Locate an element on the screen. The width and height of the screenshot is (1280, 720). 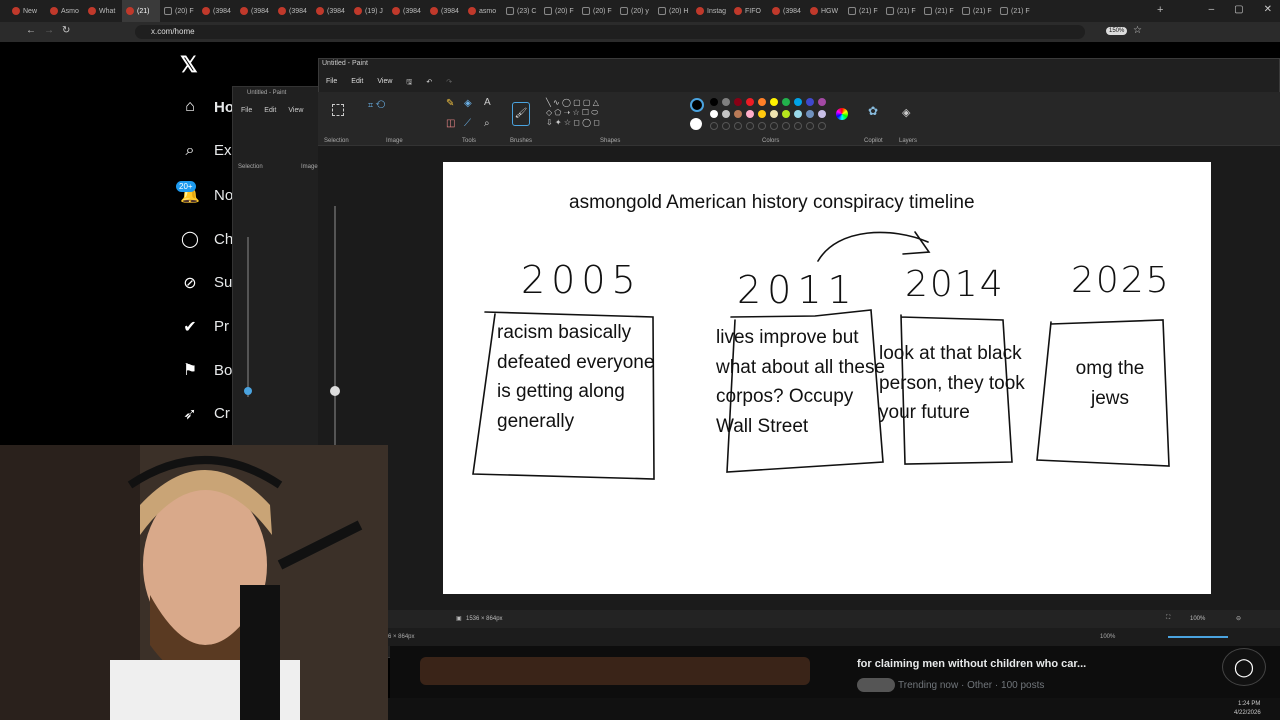
reload-icon: ↻ is located at coordinates (66, 30).